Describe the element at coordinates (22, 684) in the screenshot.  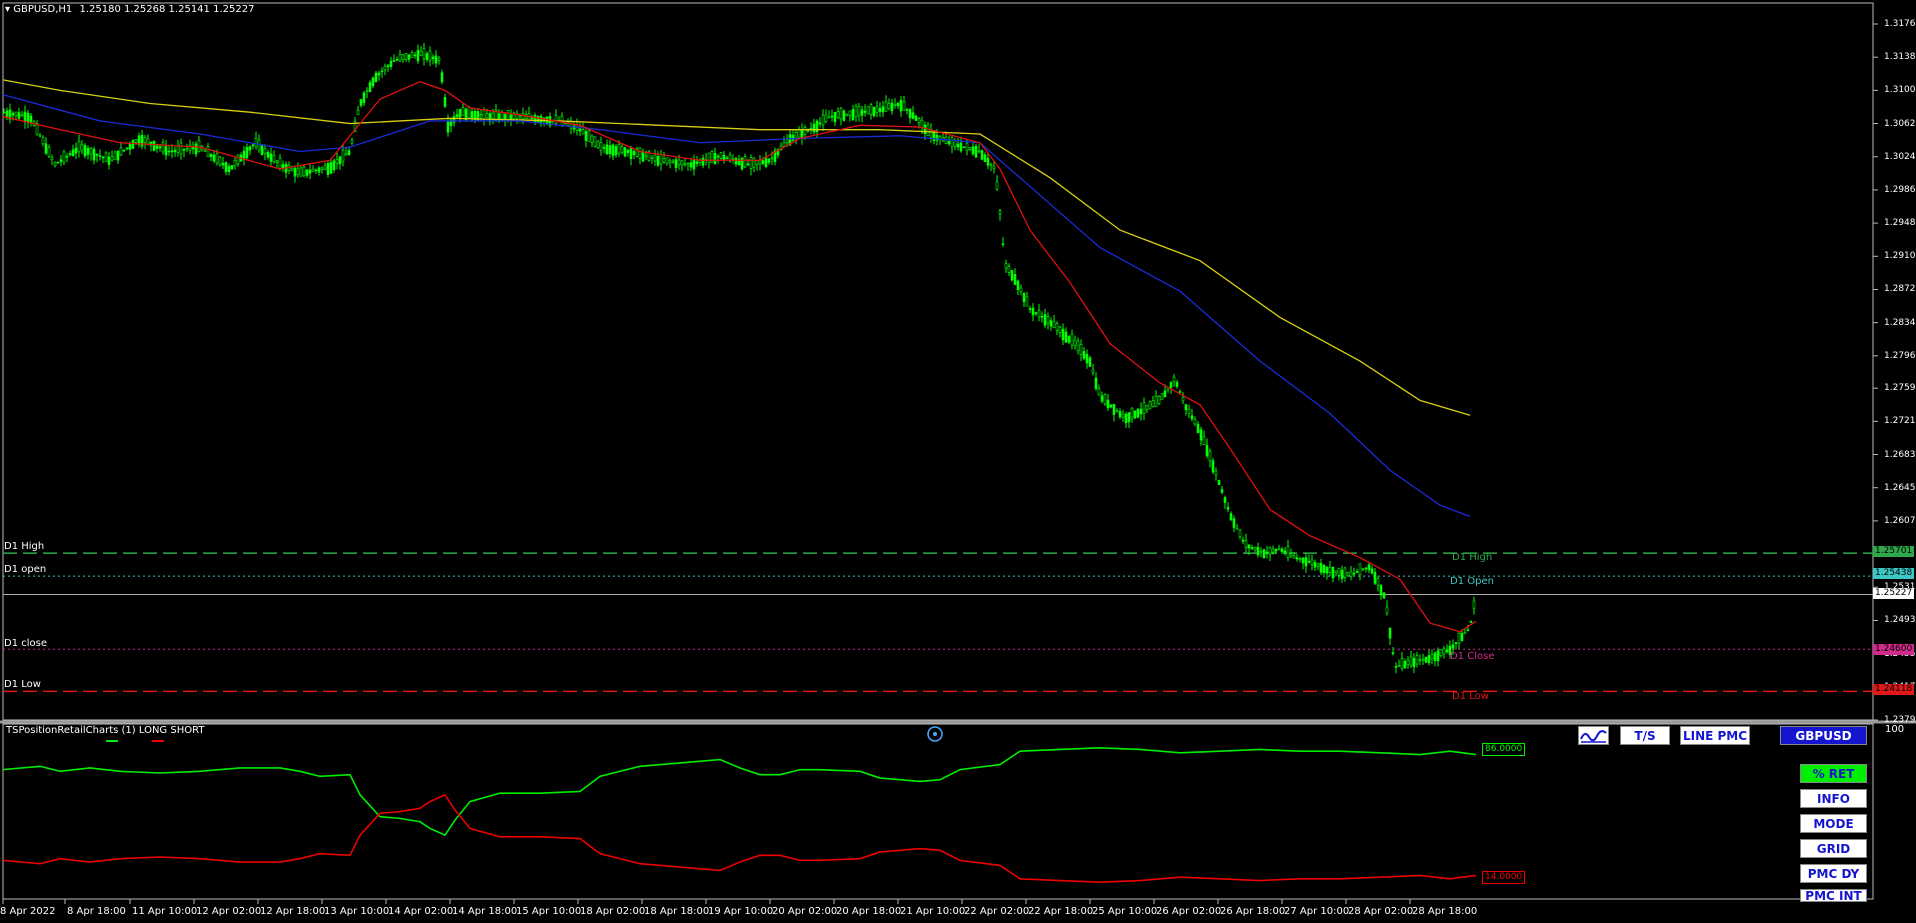
I see `d1-low-left-label: D1 Low` at that location.